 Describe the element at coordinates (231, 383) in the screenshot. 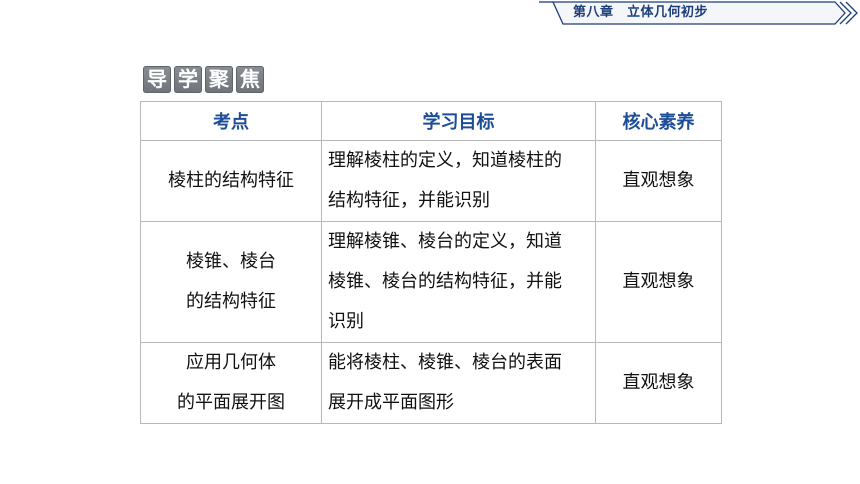

I see `topic-cell: 应用几何体 的平面展开图` at that location.